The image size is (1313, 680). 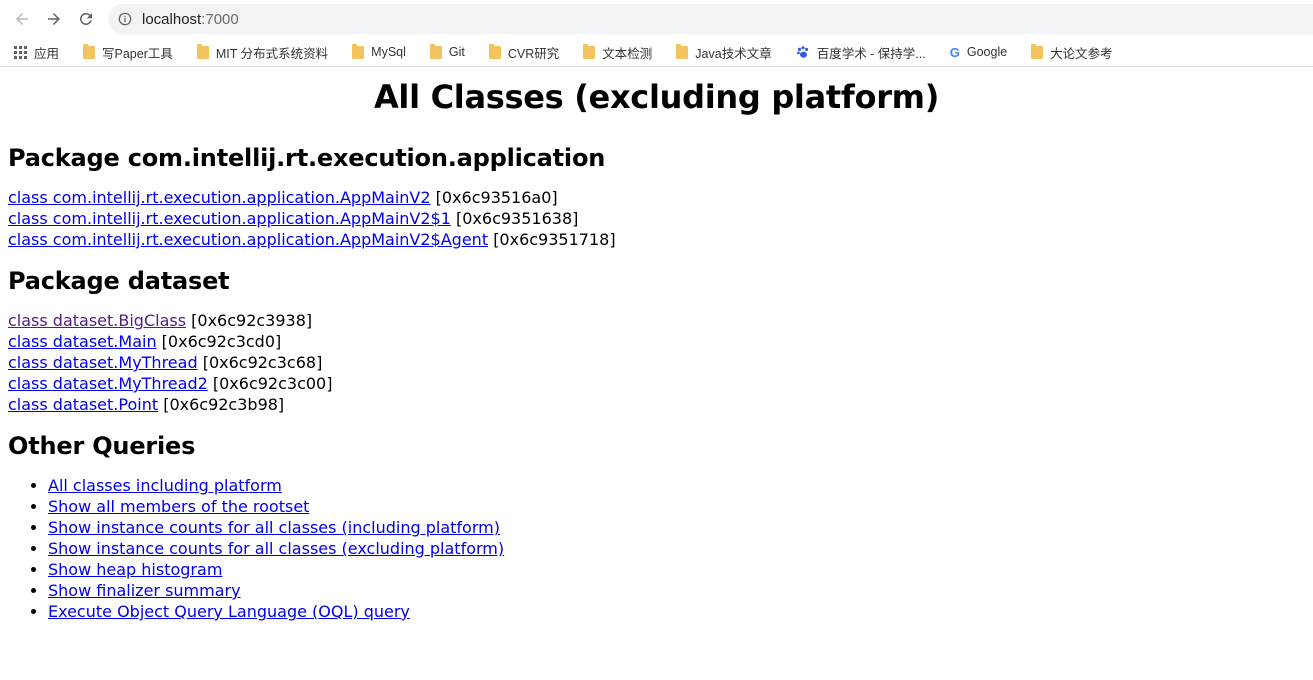 I want to click on bookmark-label: MySql, so click(x=388, y=52).